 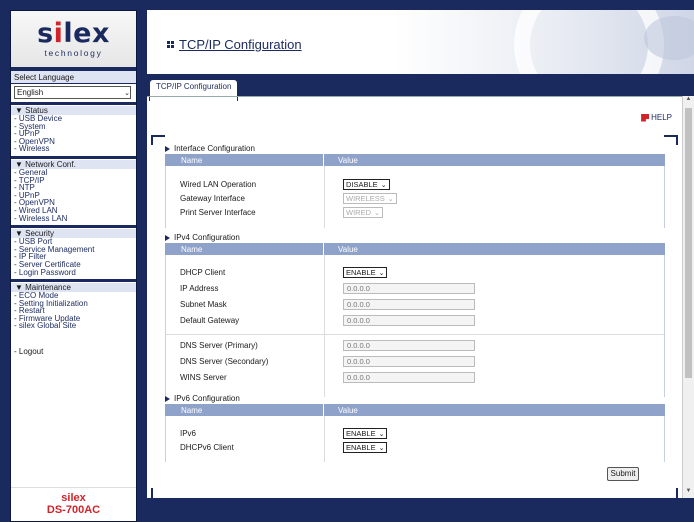 What do you see at coordinates (688, 101) in the screenshot?
I see `scroll-up-icon: ▲` at bounding box center [688, 101].